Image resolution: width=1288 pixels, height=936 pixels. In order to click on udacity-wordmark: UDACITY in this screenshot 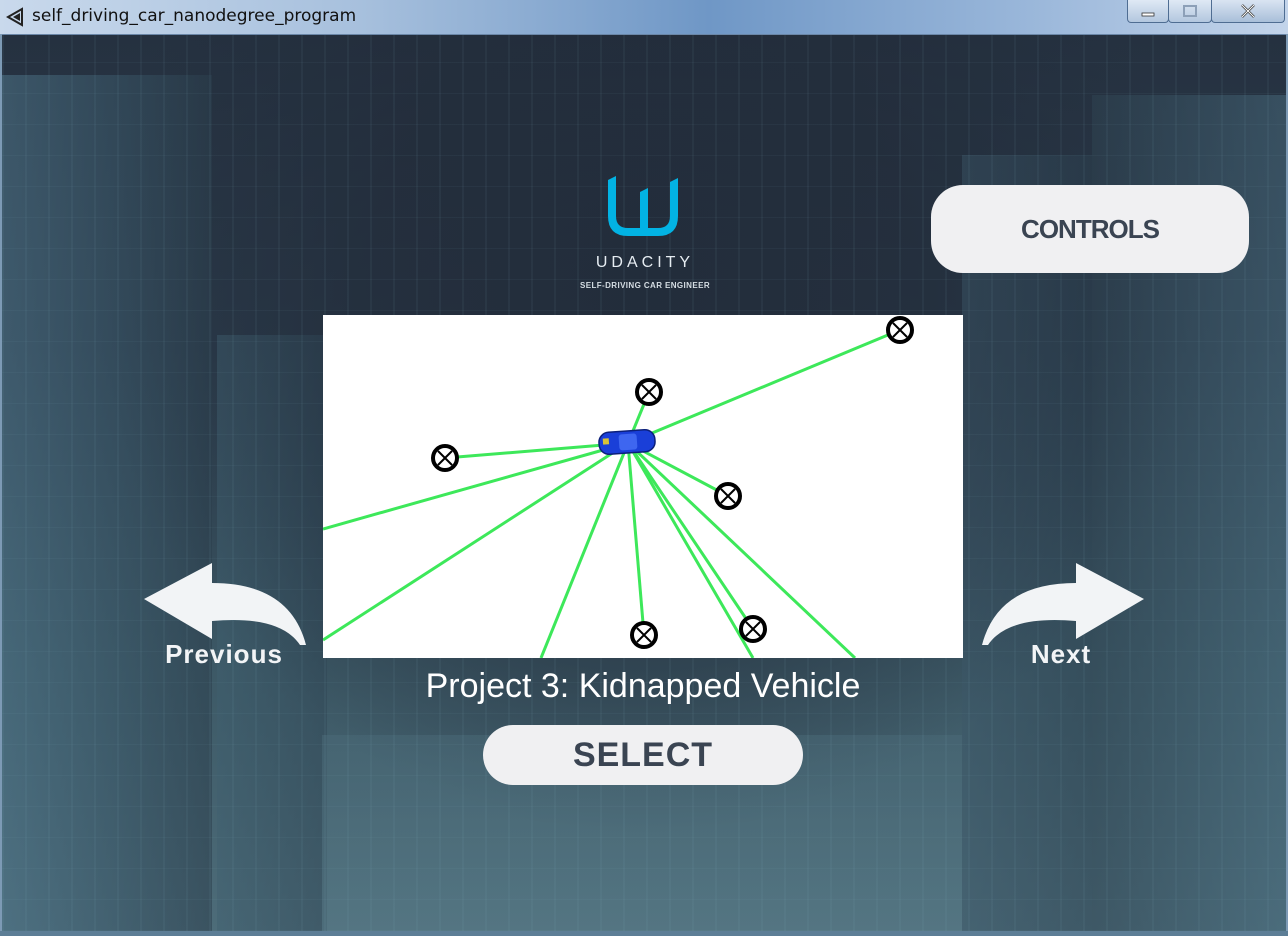, I will do `click(645, 262)`.